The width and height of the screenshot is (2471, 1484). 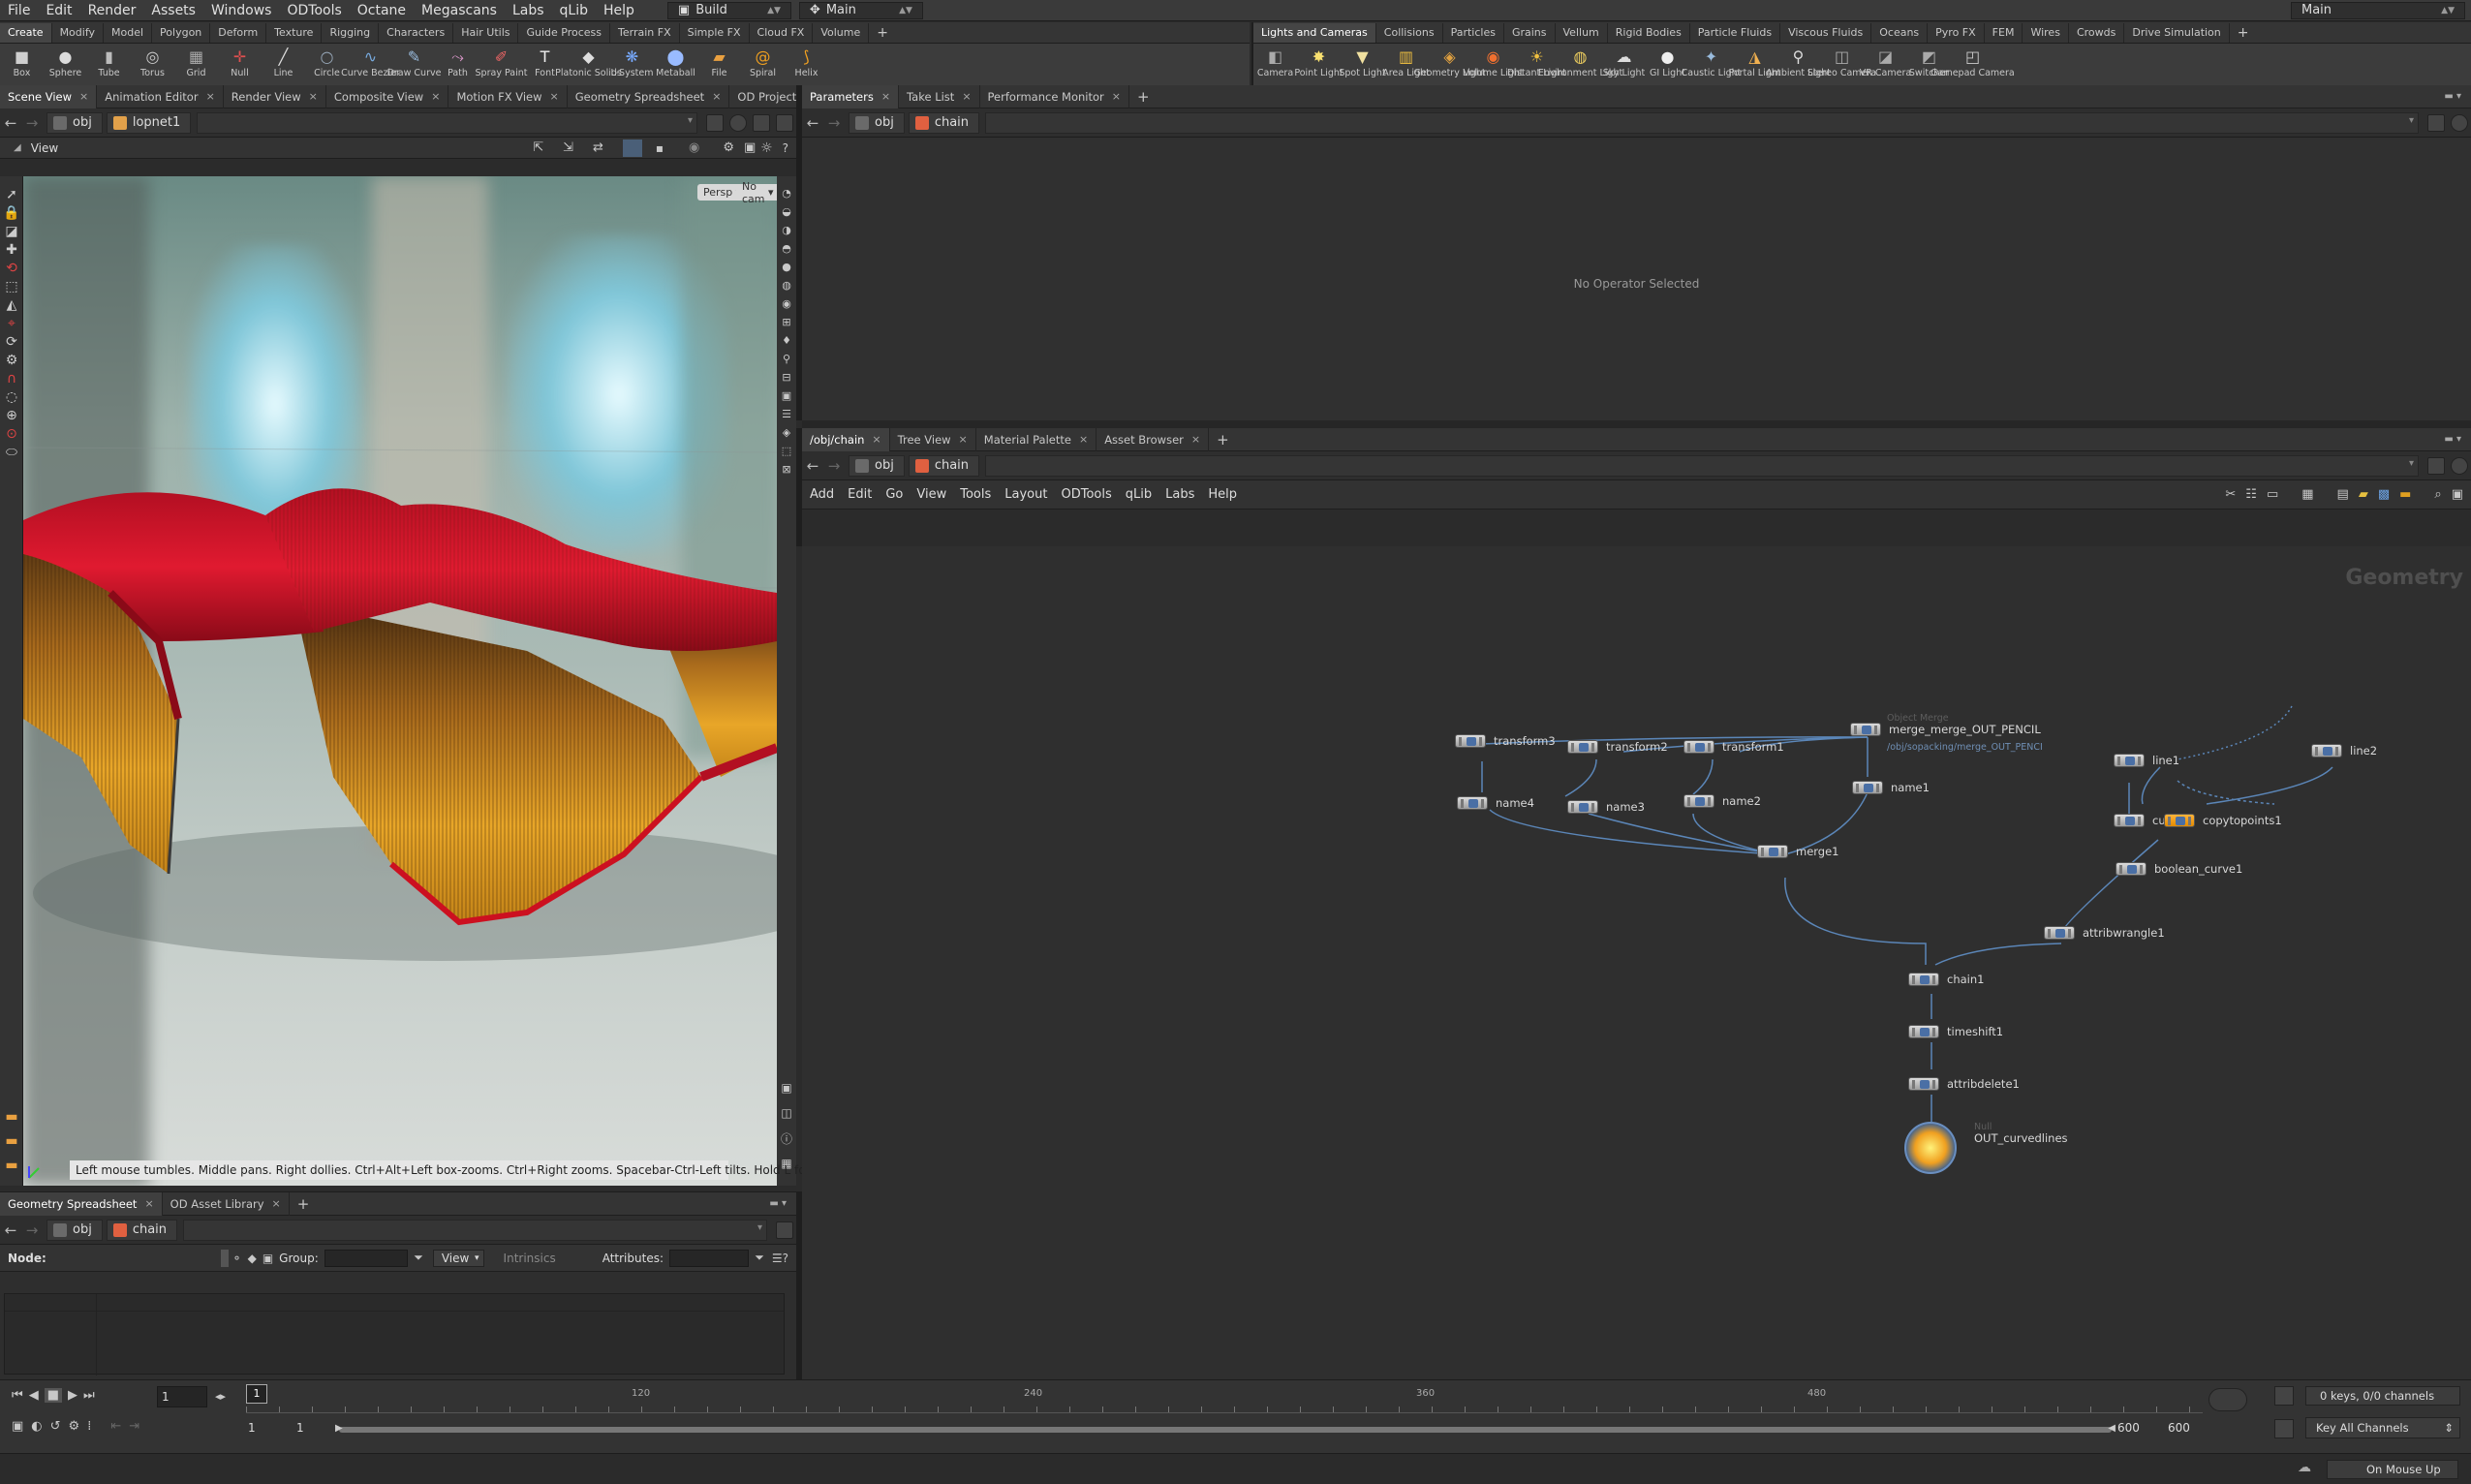 What do you see at coordinates (1734, 747) in the screenshot?
I see `node-transform1: transform1` at bounding box center [1734, 747].